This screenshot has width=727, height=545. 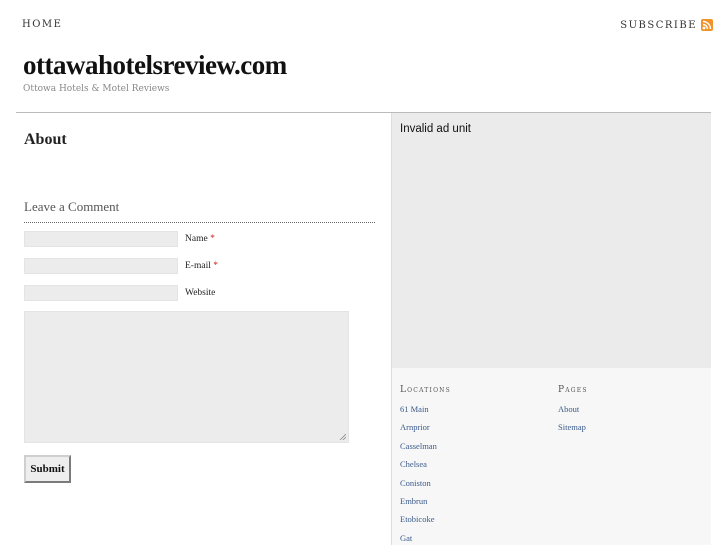 What do you see at coordinates (418, 431) in the screenshot?
I see `location-link: Arnprior` at bounding box center [418, 431].